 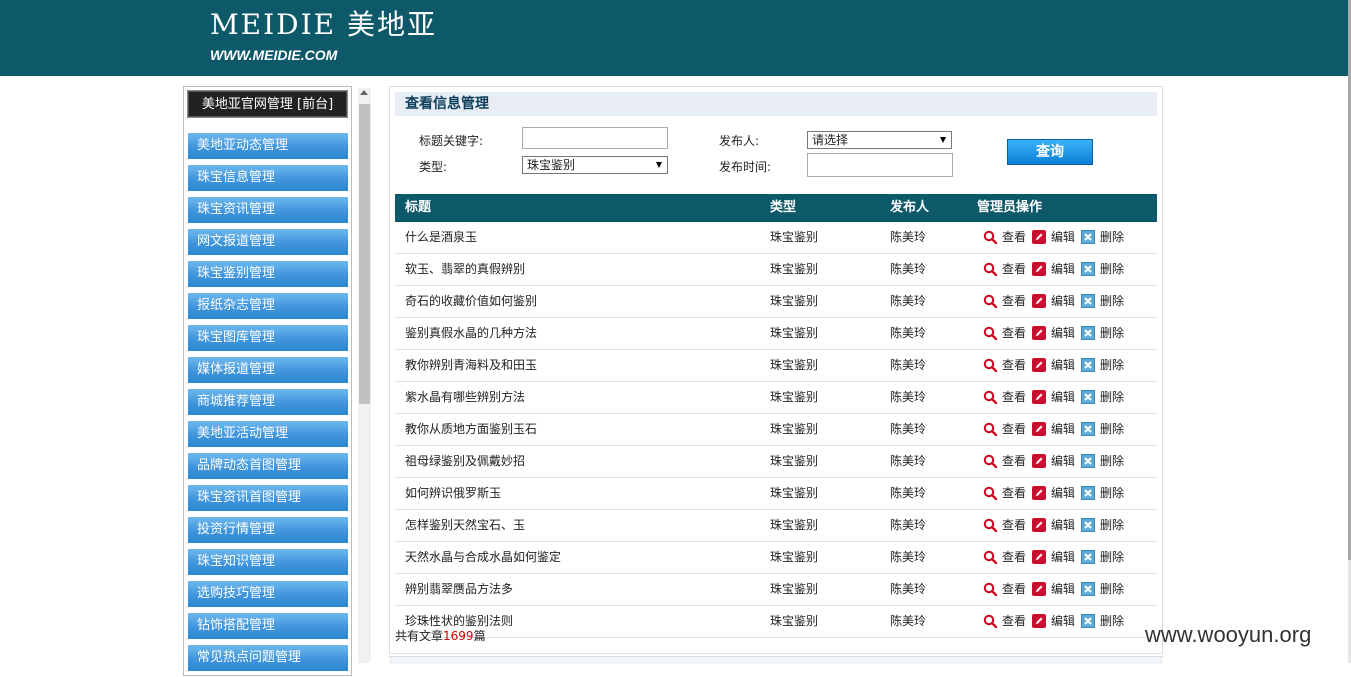 What do you see at coordinates (268, 626) in the screenshot?
I see `sidebar-item: 钻饰搭配管理` at bounding box center [268, 626].